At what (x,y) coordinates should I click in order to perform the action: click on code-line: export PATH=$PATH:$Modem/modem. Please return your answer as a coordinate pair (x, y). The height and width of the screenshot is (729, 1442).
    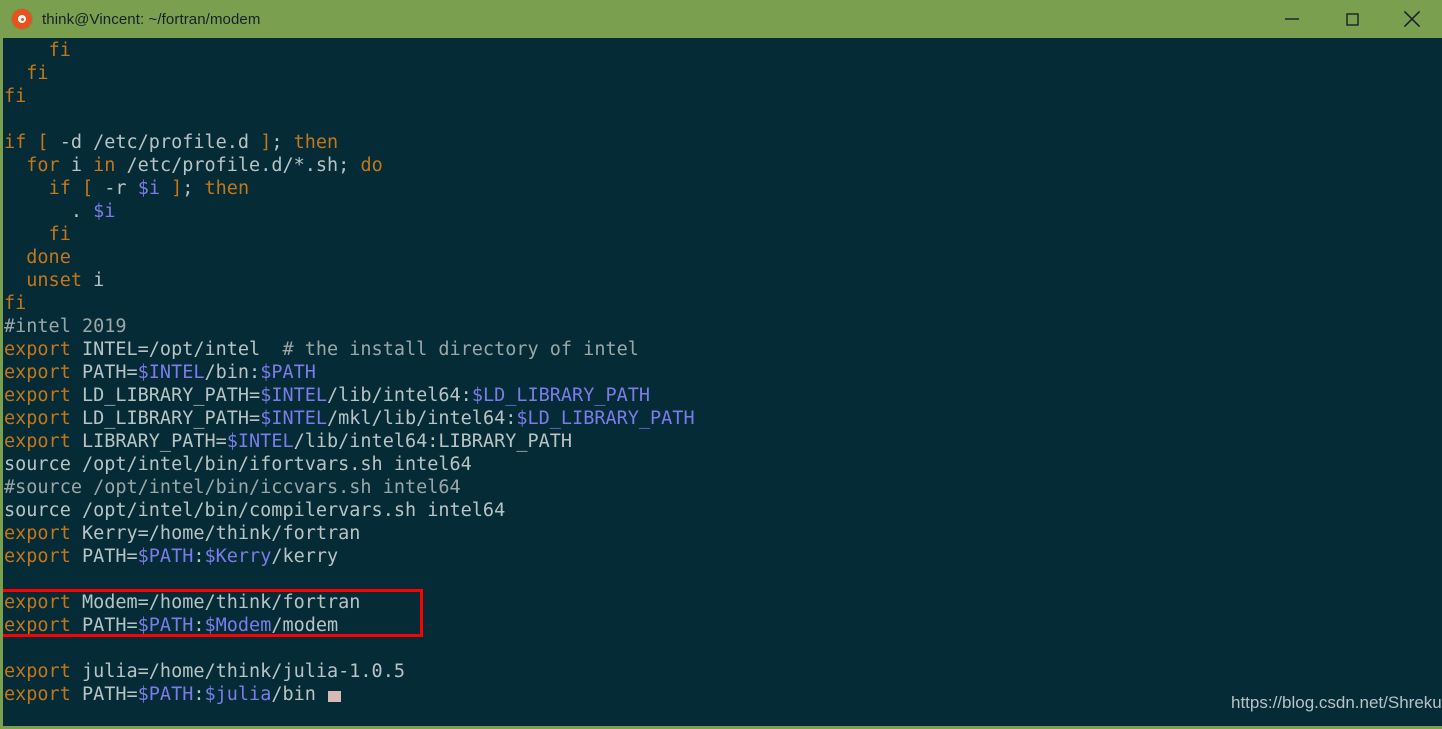
    Looking at the image, I should click on (722, 625).